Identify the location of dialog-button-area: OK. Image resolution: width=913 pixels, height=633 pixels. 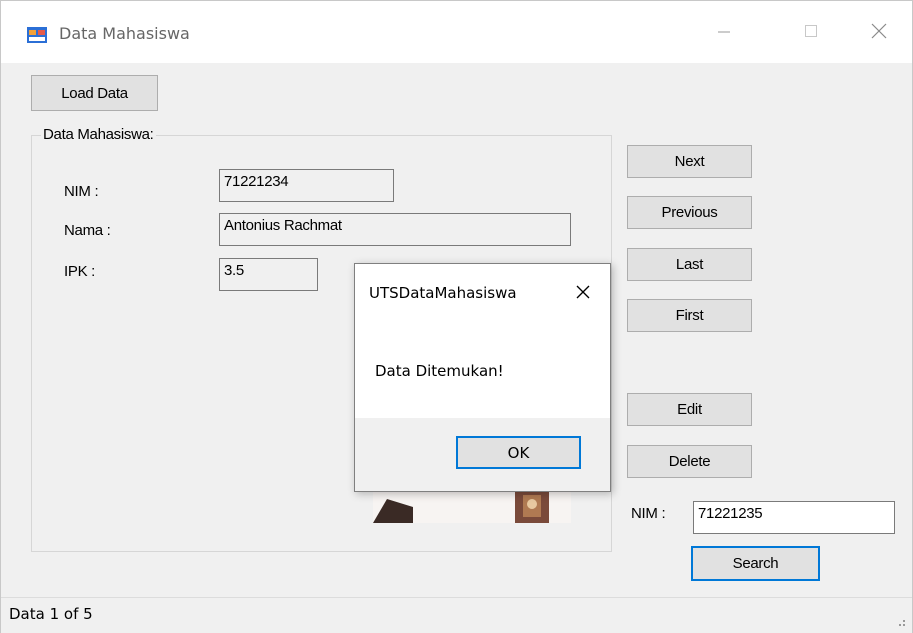
(482, 454).